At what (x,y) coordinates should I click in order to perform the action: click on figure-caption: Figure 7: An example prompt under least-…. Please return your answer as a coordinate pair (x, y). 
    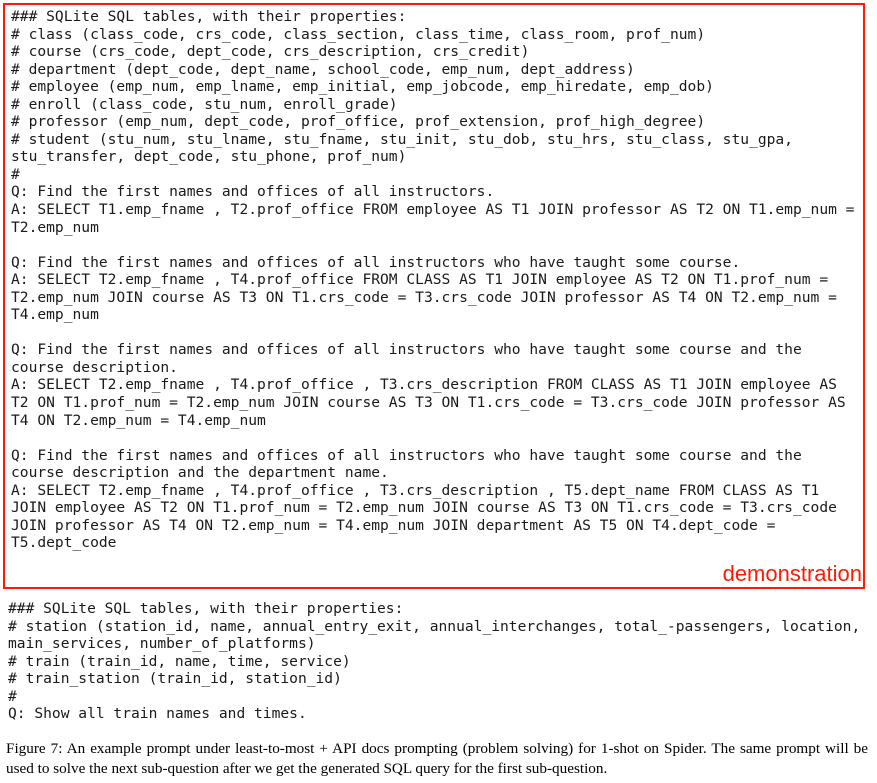
    Looking at the image, I should click on (437, 758).